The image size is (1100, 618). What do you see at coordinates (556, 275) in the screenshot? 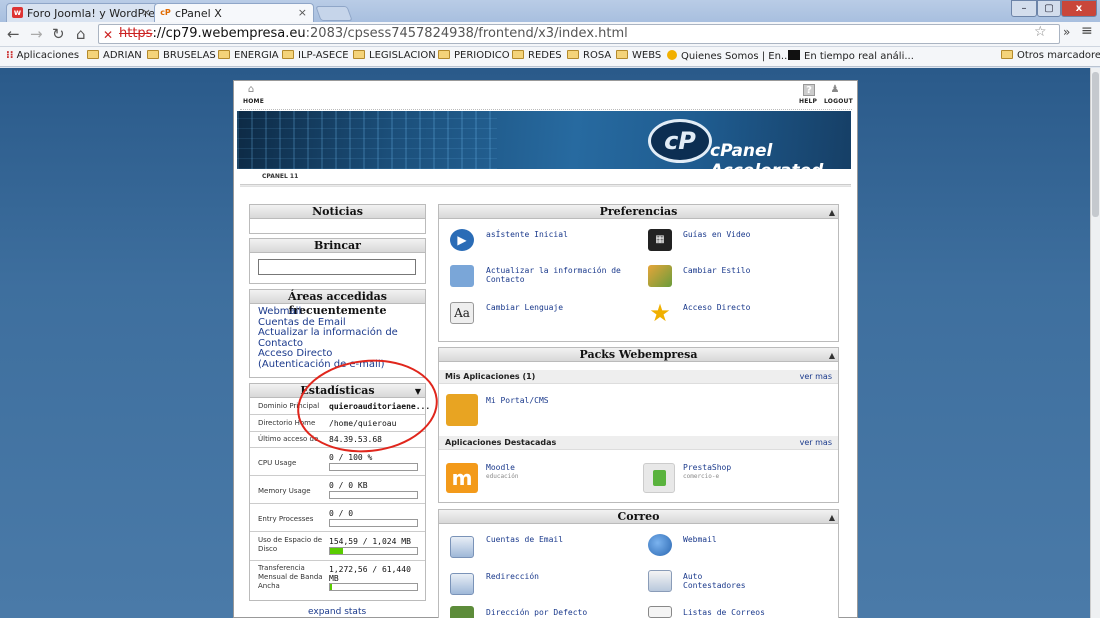
I see `pref-update-contact: Actualizar la información de Contacto` at bounding box center [556, 275].